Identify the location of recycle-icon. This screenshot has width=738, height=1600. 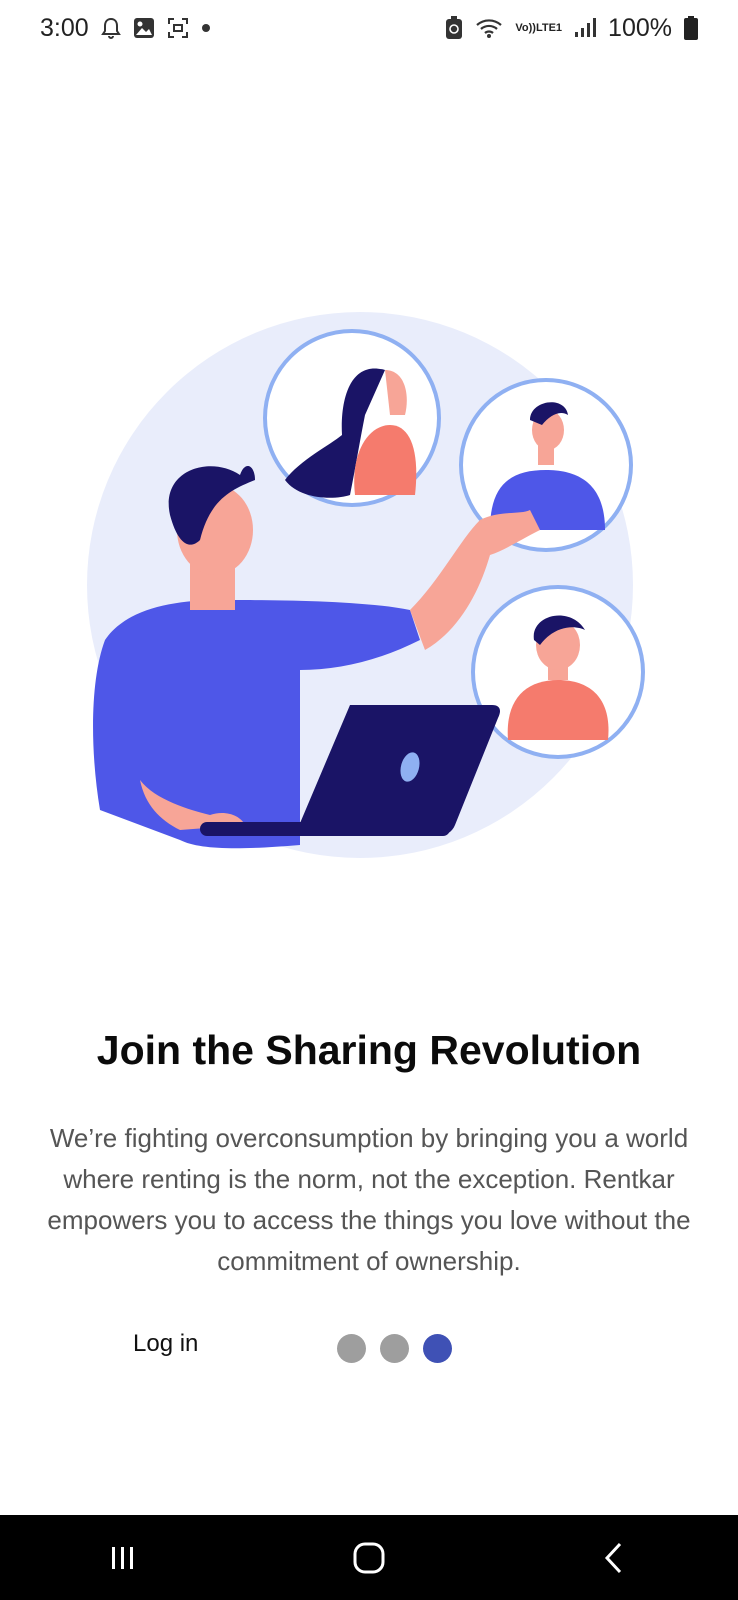
(454, 28).